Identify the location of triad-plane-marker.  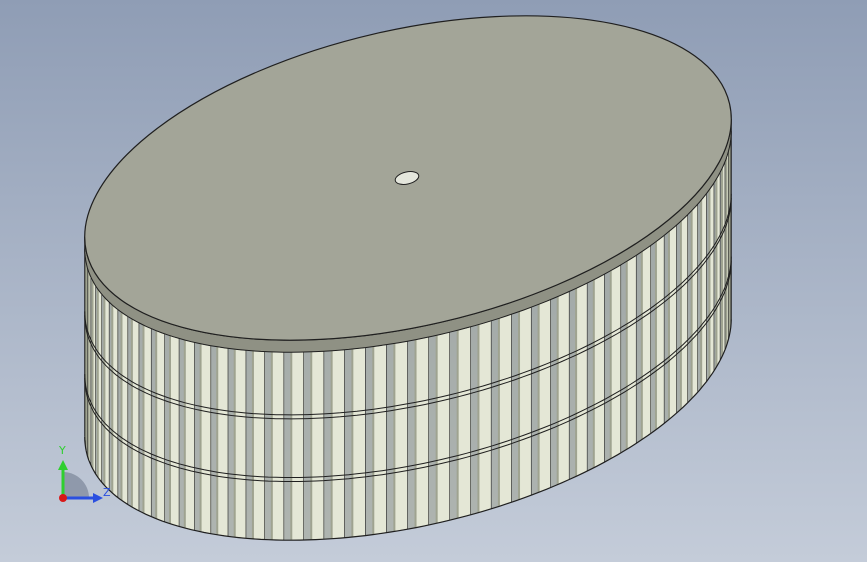
(76, 485).